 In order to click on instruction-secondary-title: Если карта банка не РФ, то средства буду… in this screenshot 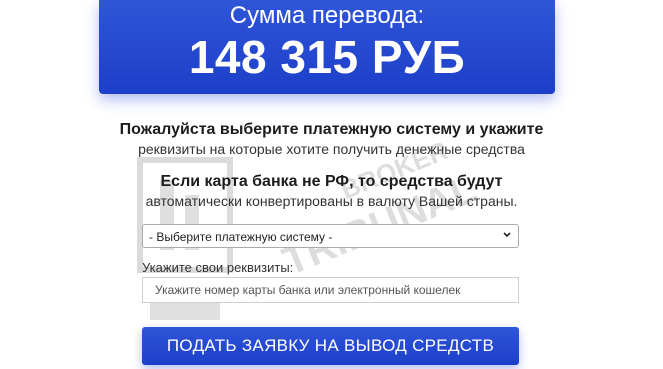, I will do `click(331, 181)`.